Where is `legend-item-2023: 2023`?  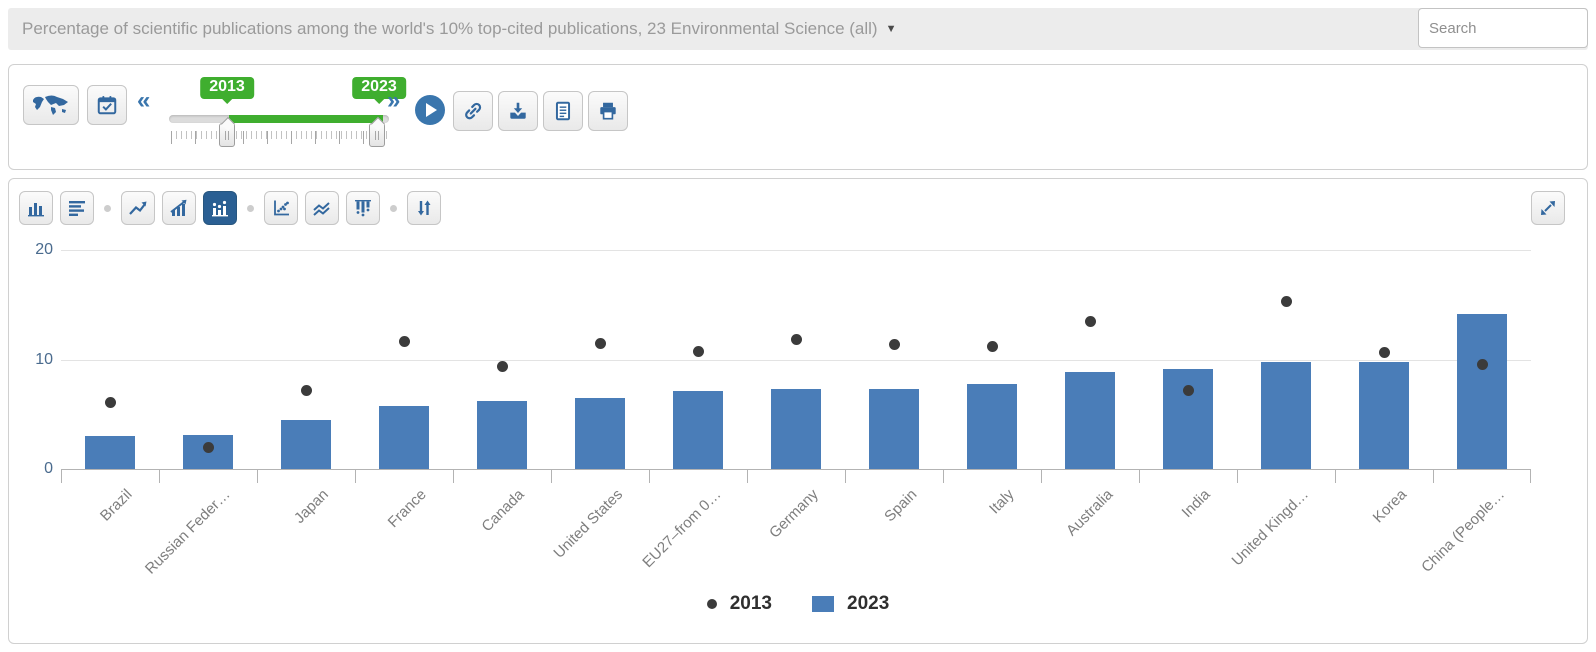 legend-item-2023: 2023 is located at coordinates (850, 604).